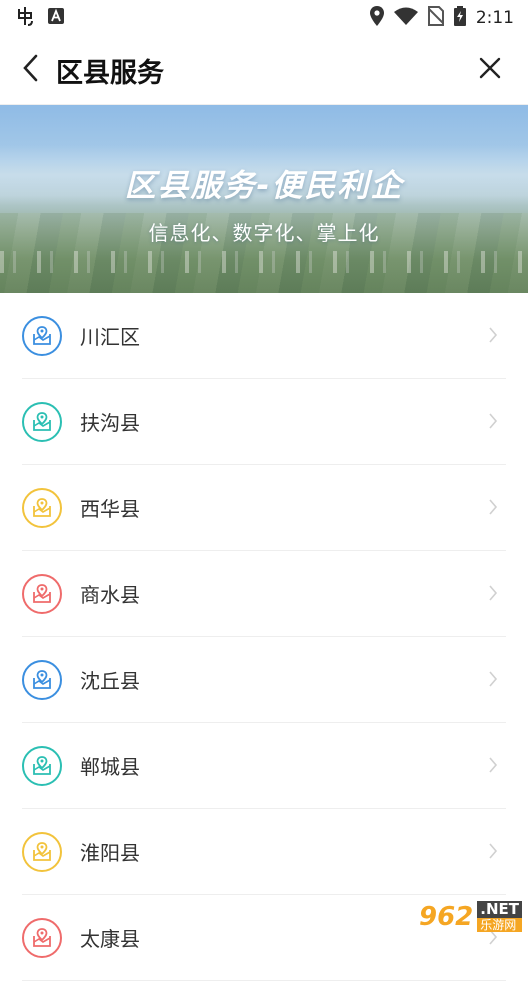 This screenshot has width=528, height=981. Describe the element at coordinates (25, 18) in the screenshot. I see `bug-icon` at that location.